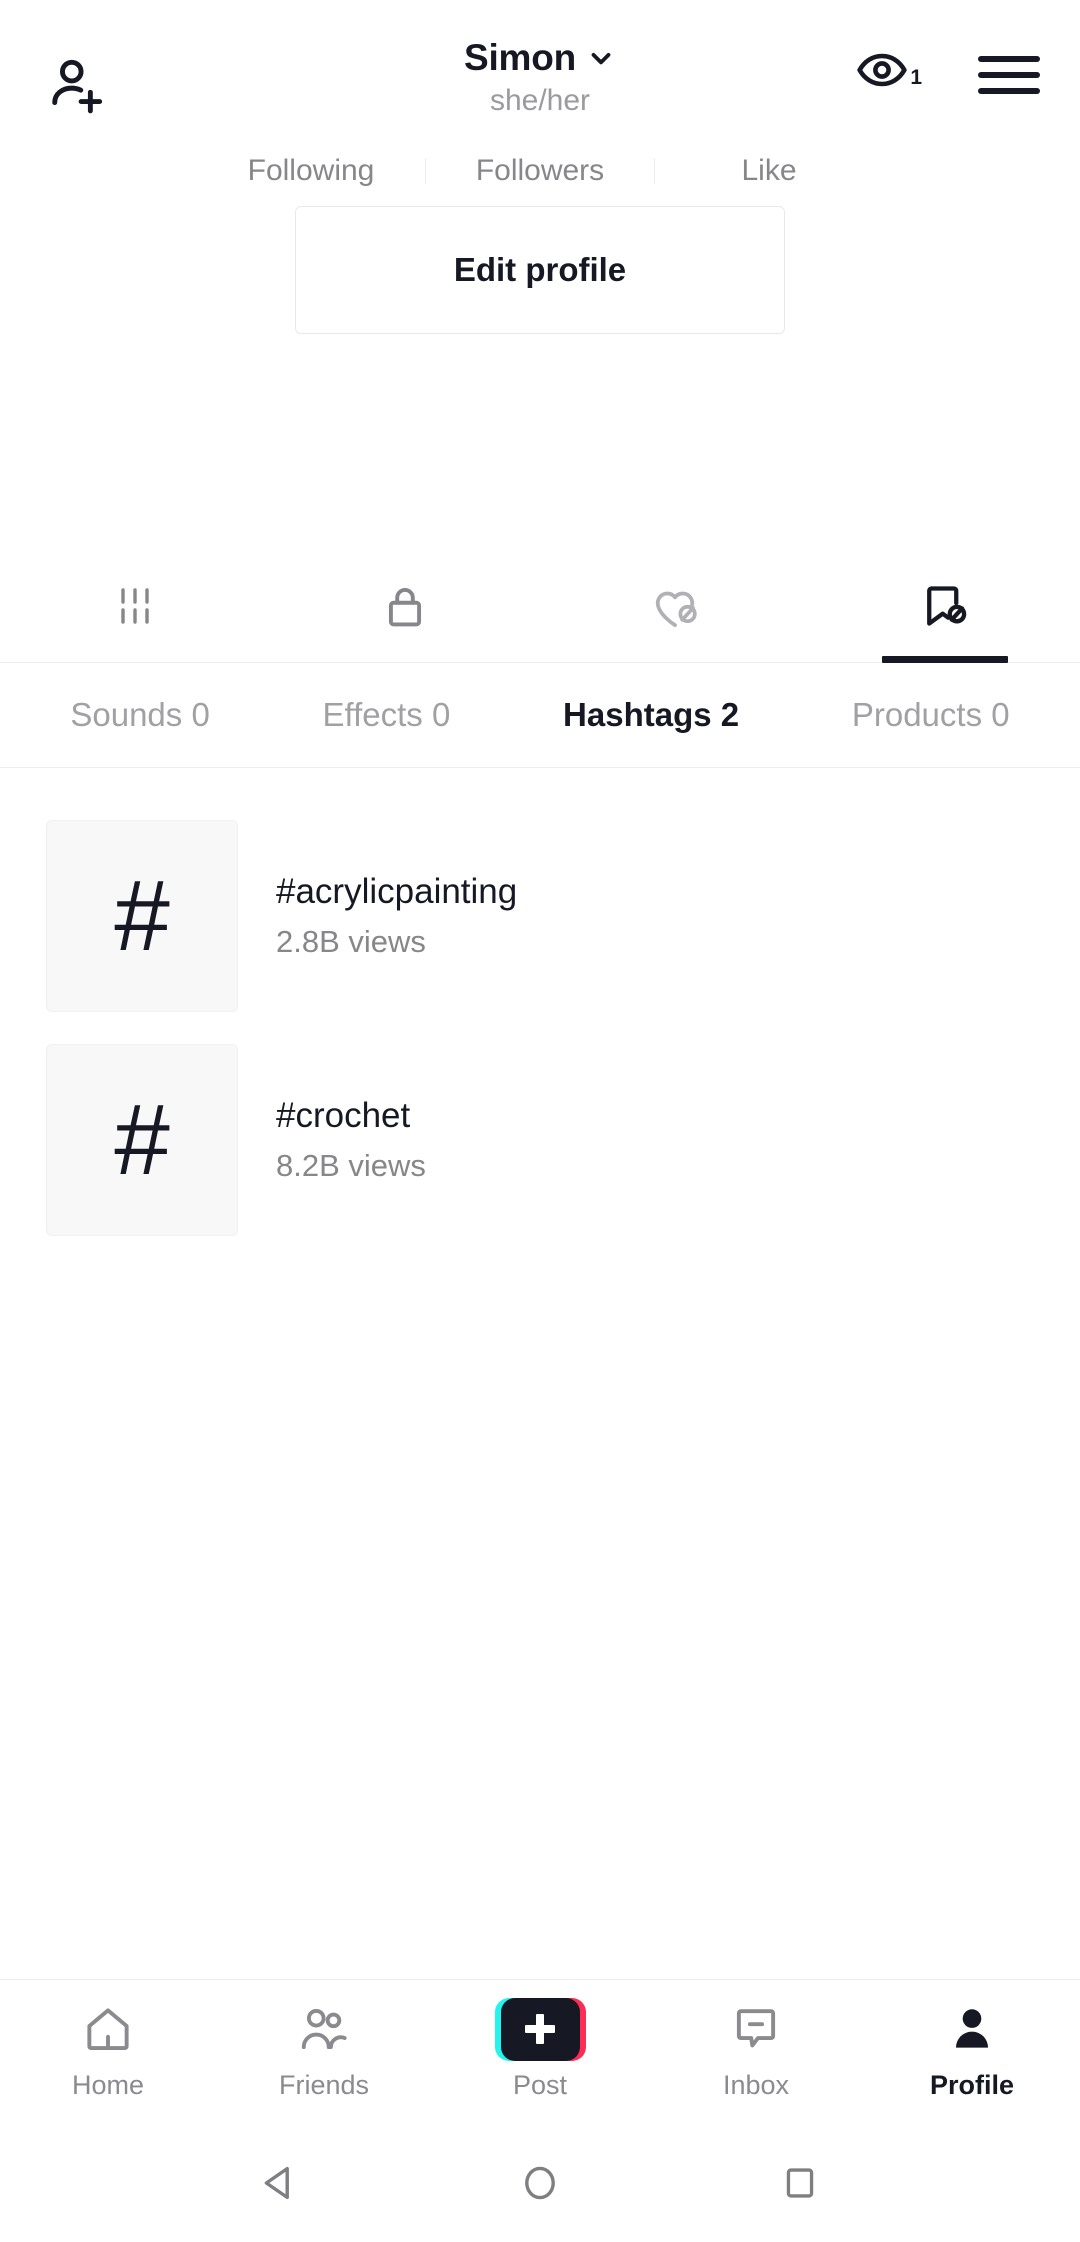 The image size is (1080, 2242). Describe the element at coordinates (756, 2085) in the screenshot. I see `nav-label-inbox: Inbox` at that location.